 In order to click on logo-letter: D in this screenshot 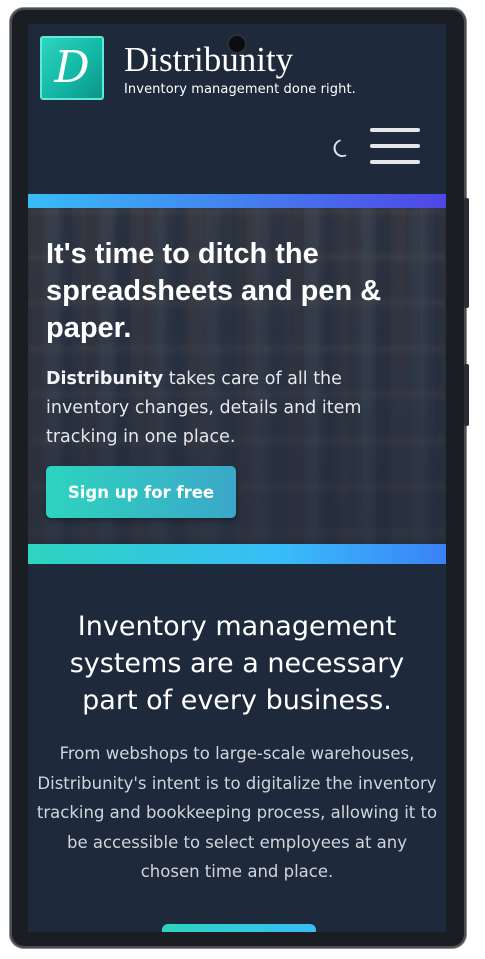, I will do `click(72, 67)`.